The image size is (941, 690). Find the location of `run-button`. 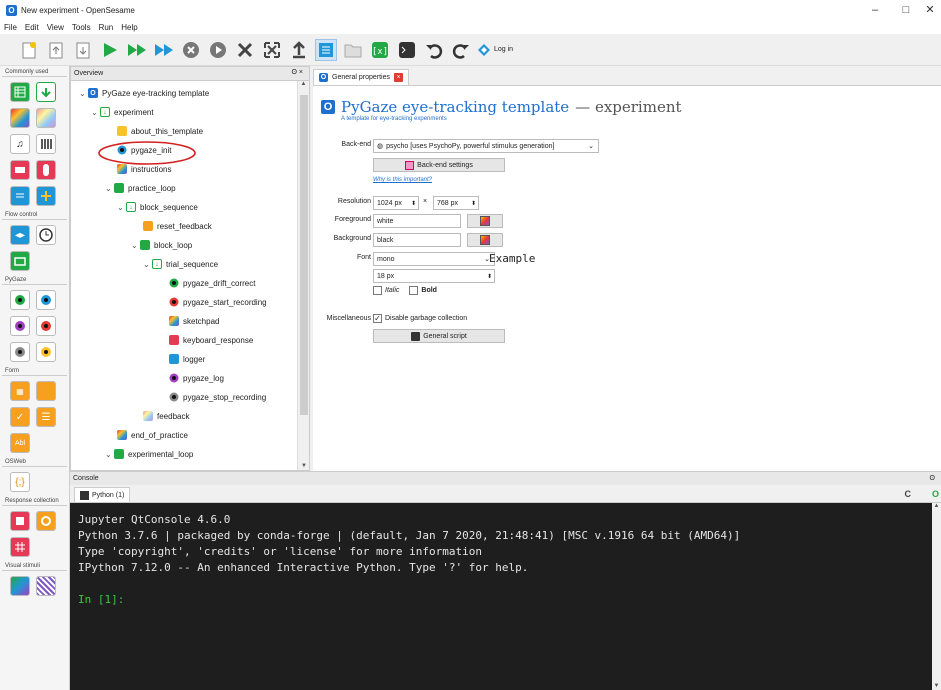

run-button is located at coordinates (110, 50).